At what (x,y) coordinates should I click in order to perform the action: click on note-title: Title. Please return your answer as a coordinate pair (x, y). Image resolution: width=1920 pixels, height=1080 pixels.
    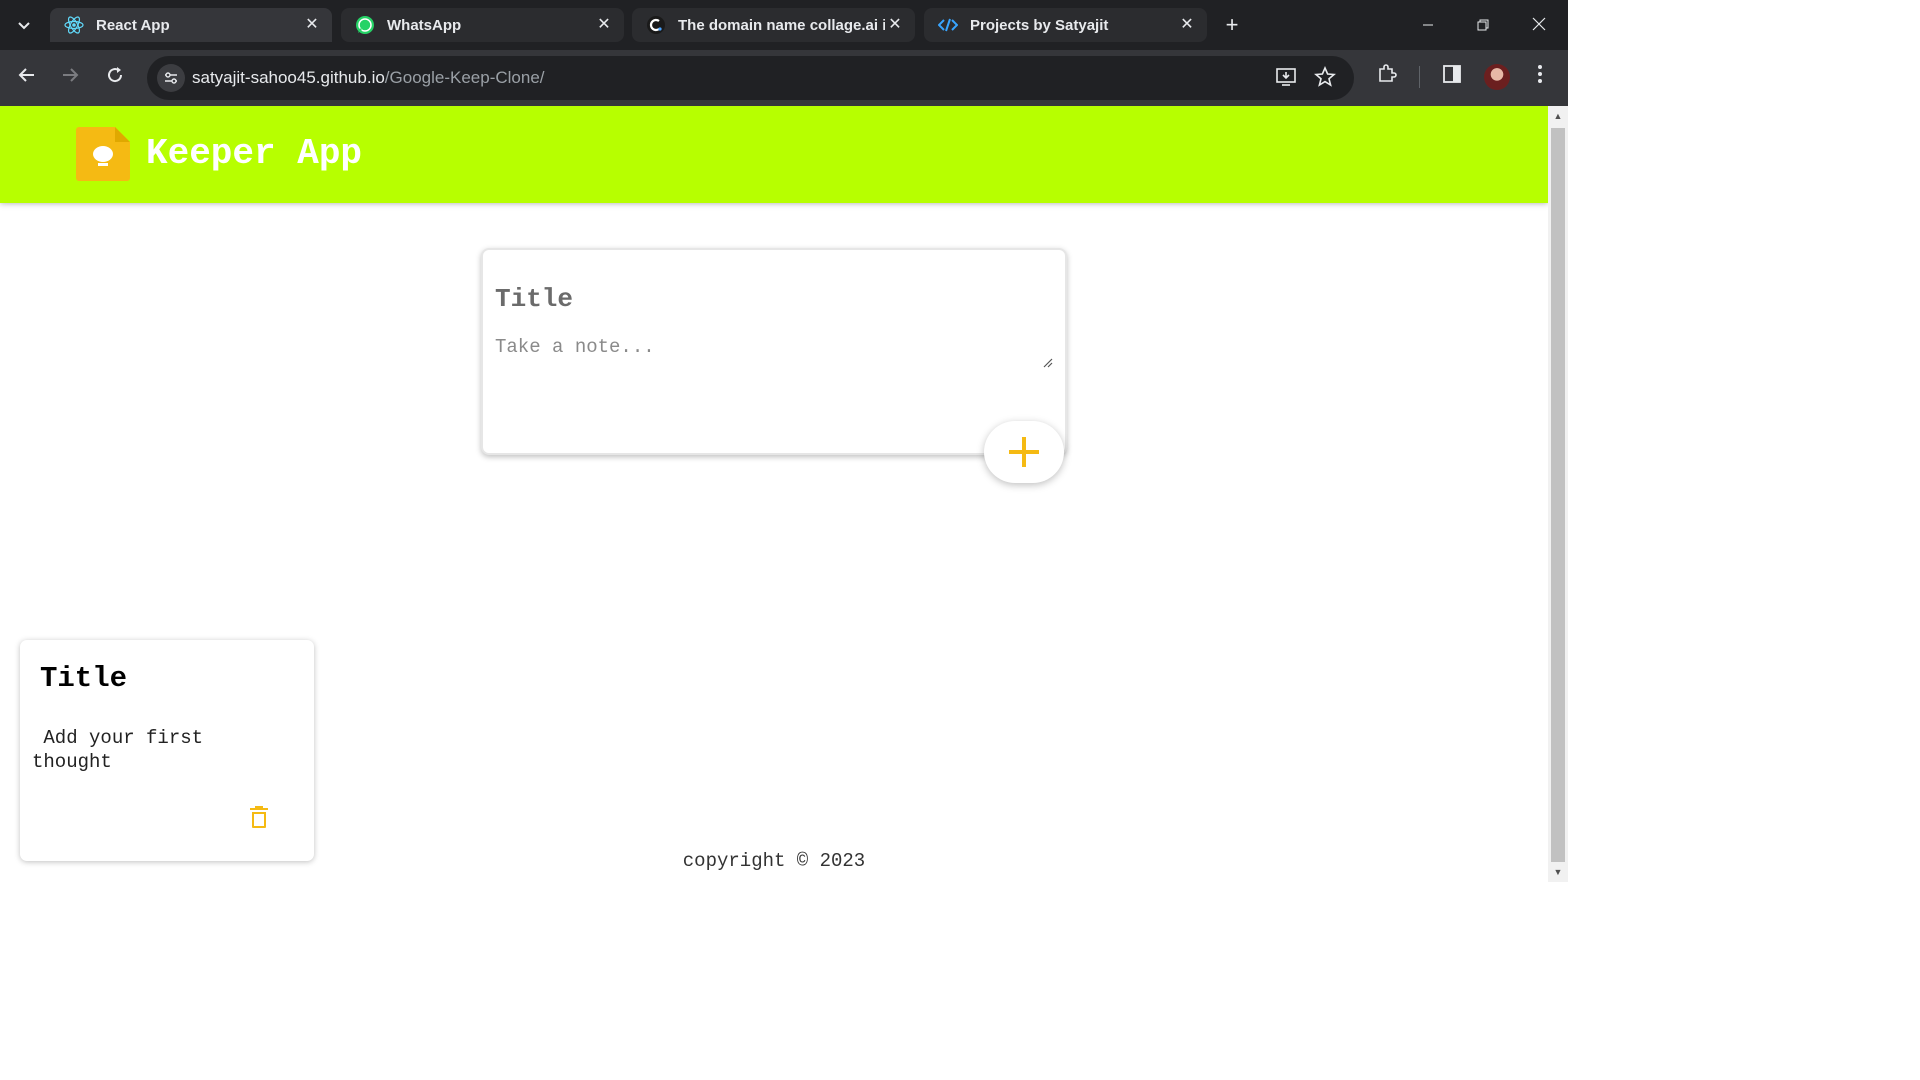
    Looking at the image, I should click on (84, 678).